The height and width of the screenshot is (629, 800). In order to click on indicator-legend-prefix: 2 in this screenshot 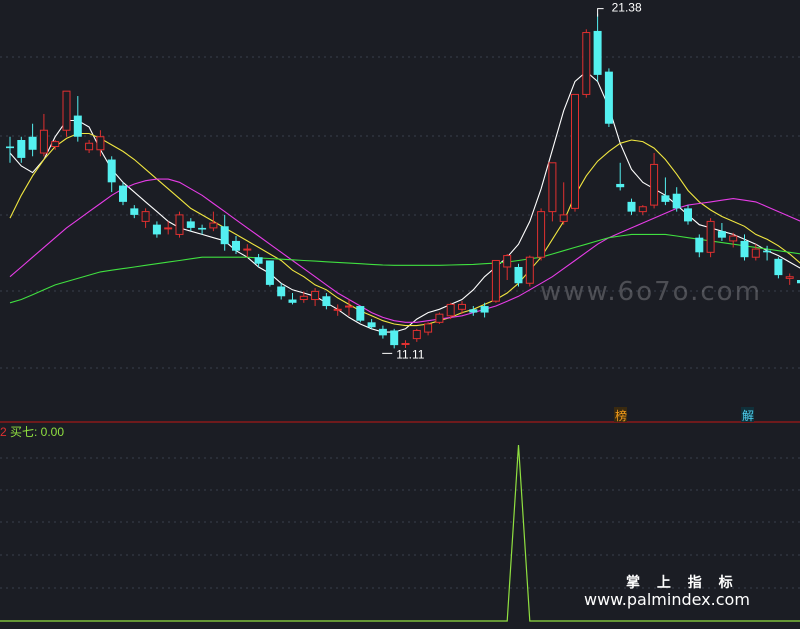, I will do `click(3, 432)`.